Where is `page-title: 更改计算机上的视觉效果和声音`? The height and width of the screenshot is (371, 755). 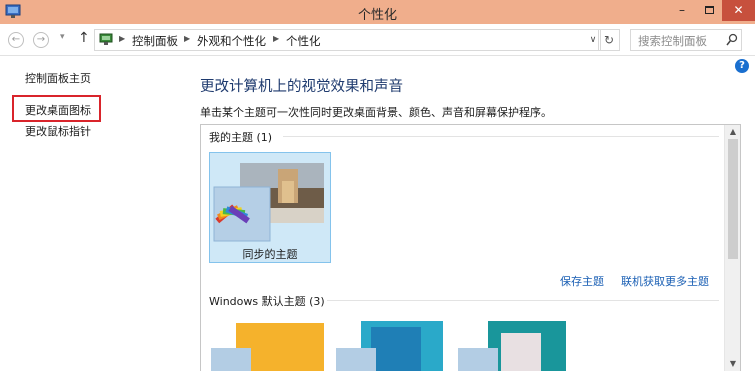
page-title: 更改计算机上的视觉效果和声音 is located at coordinates (301, 87).